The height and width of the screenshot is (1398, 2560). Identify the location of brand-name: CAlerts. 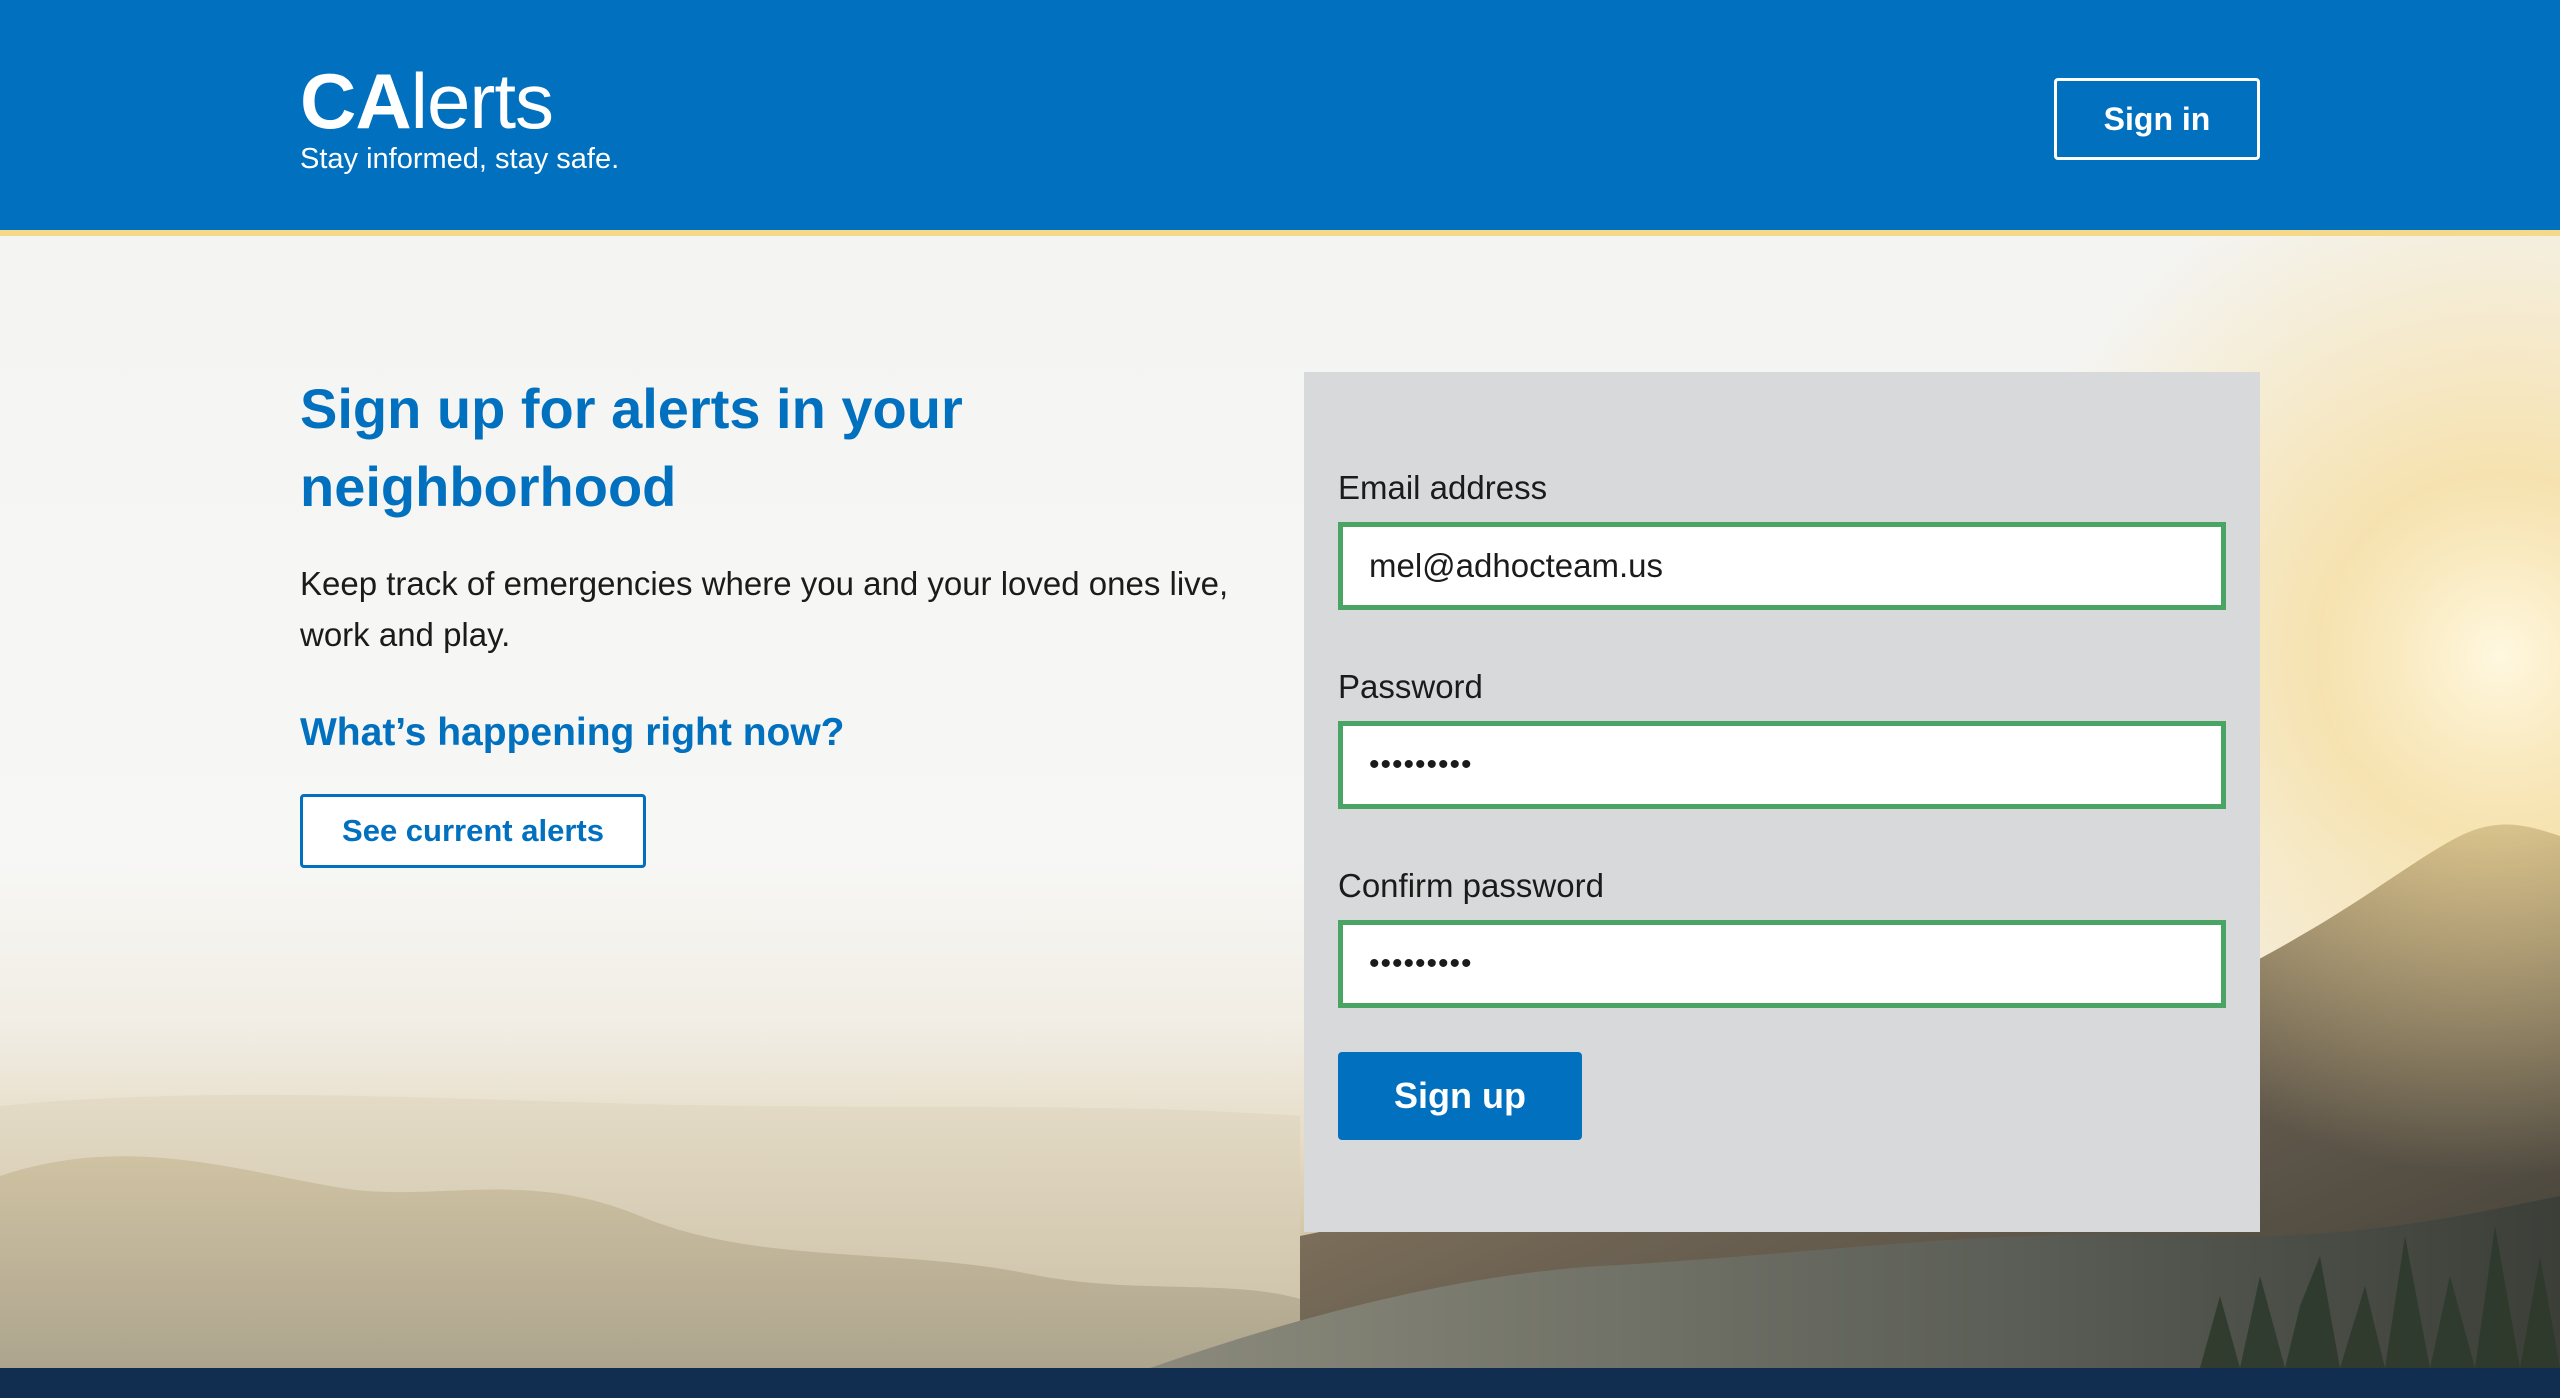
(459, 101).